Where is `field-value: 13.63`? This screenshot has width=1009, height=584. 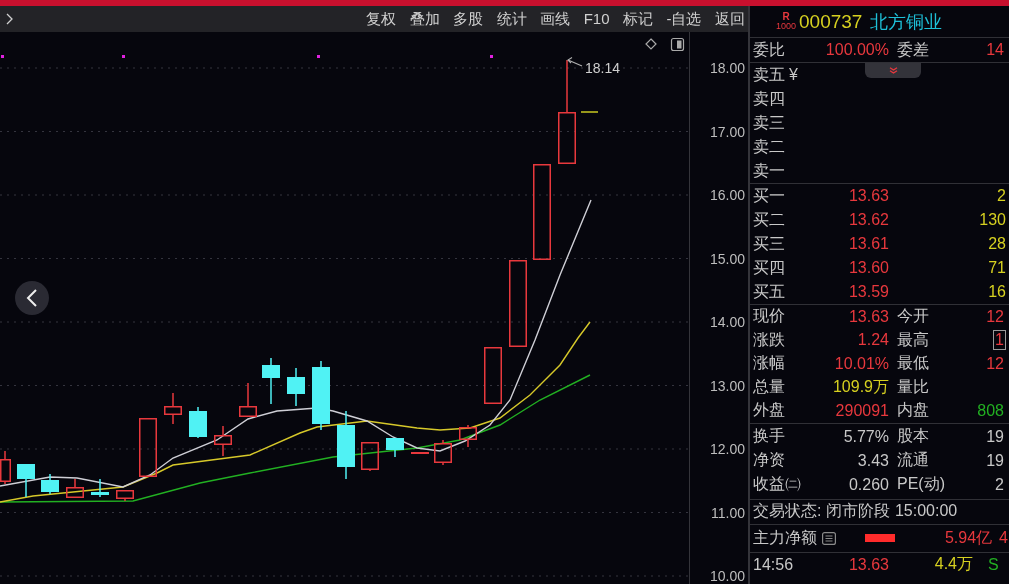 field-value: 13.63 is located at coordinates (868, 316).